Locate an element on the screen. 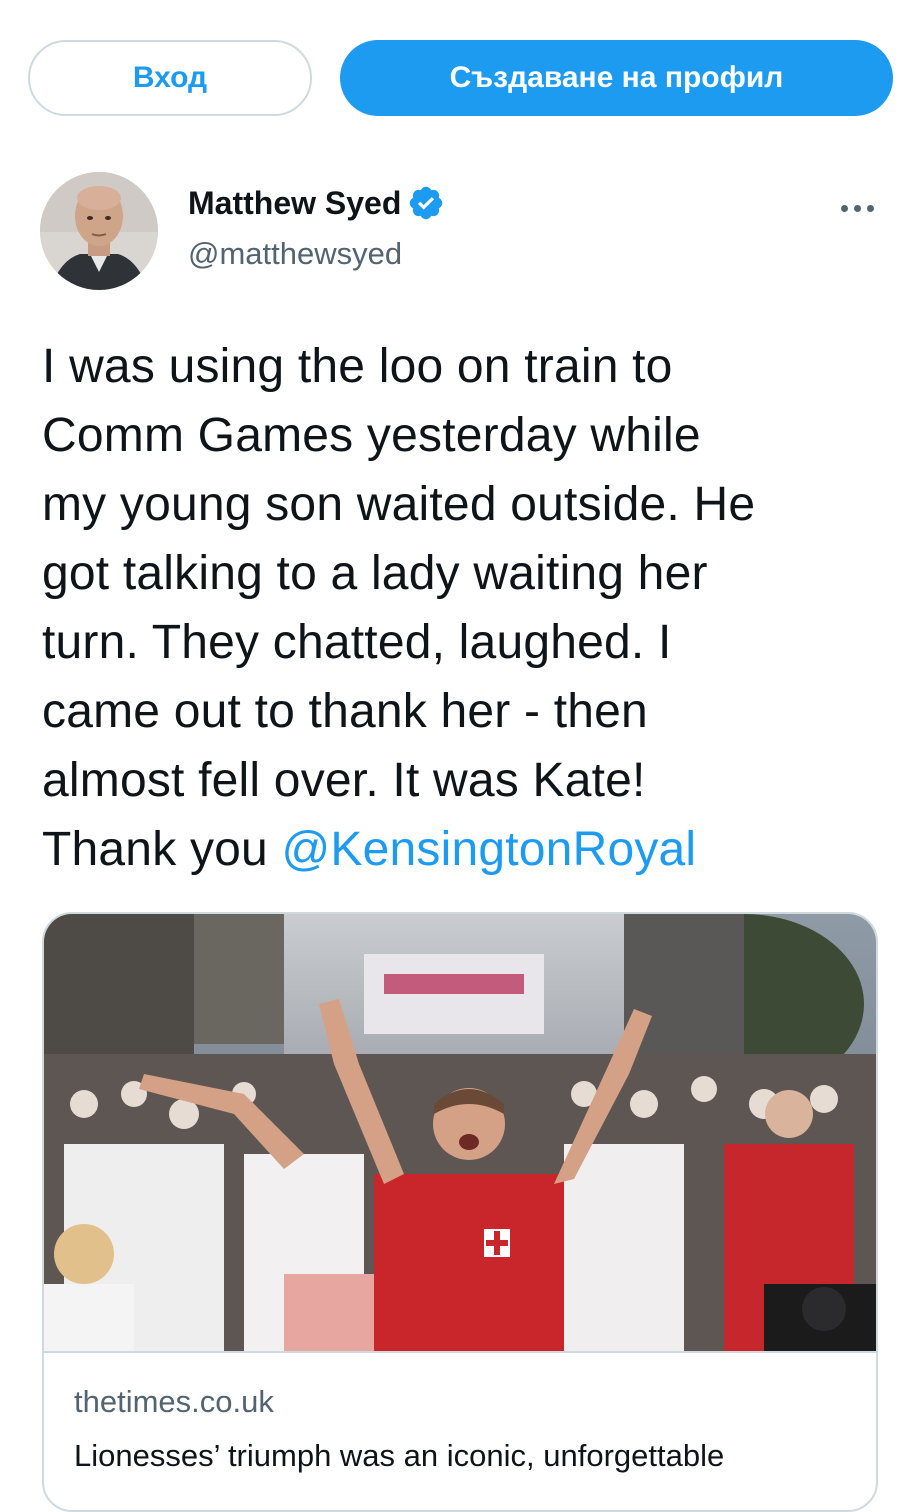 This screenshot has width=921, height=1512. auth-bar: Вход Създаване на профил is located at coordinates (460, 75).